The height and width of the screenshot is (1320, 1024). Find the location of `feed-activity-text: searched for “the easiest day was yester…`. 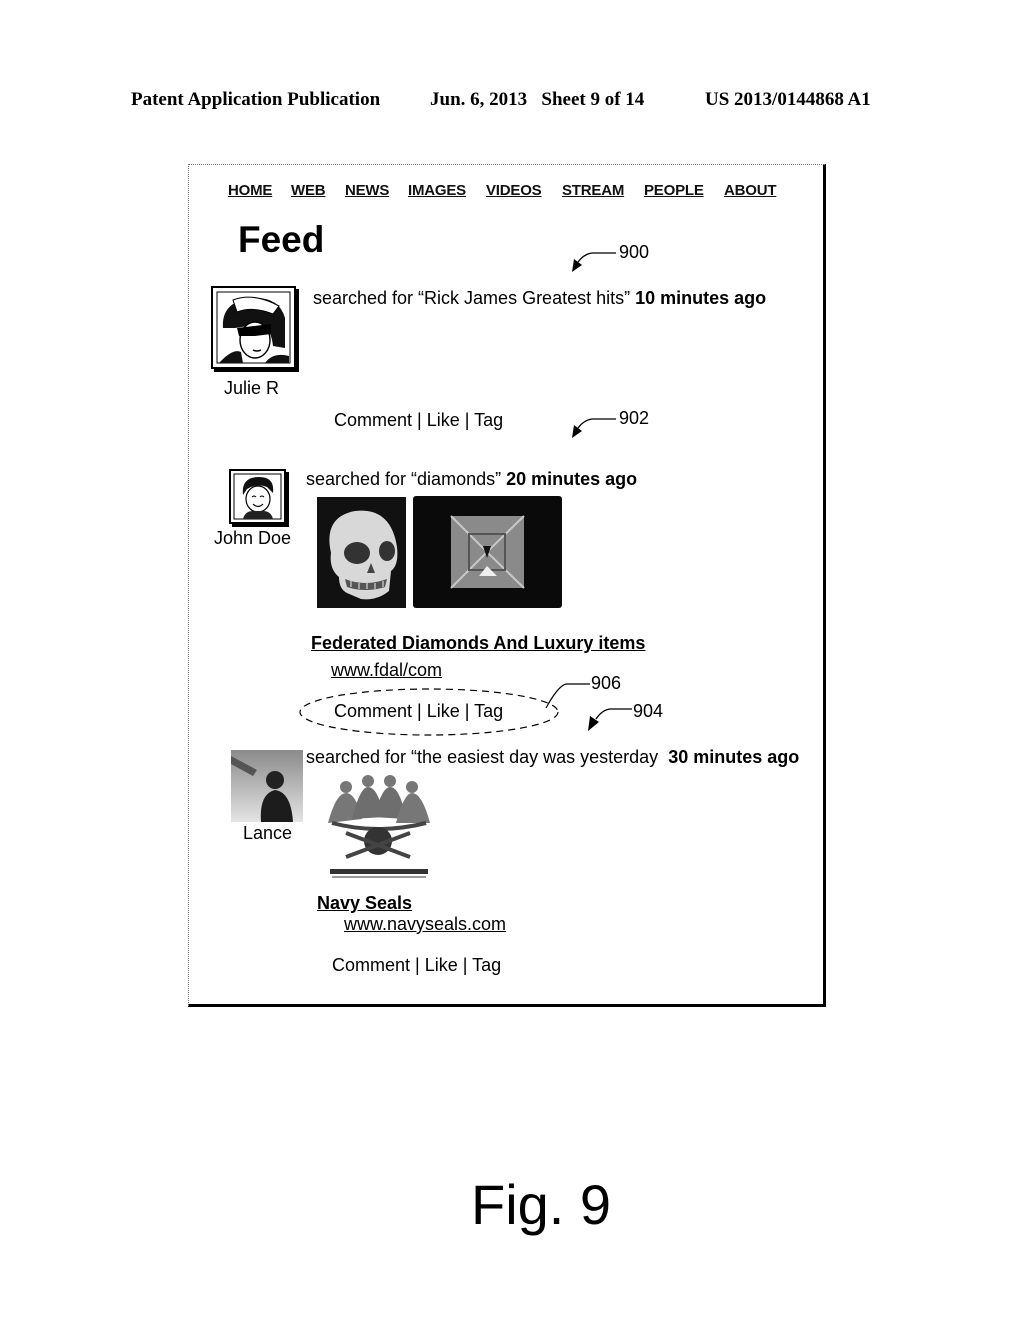

feed-activity-text: searched for “the easiest day was yester… is located at coordinates (552, 757).